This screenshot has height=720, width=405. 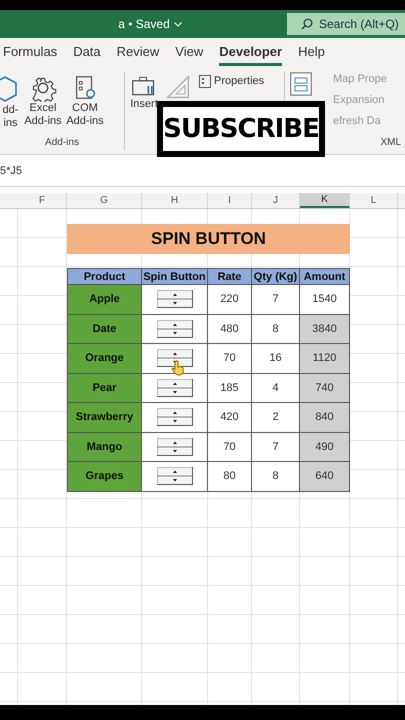 I want to click on amount-cell: 740, so click(x=325, y=388).